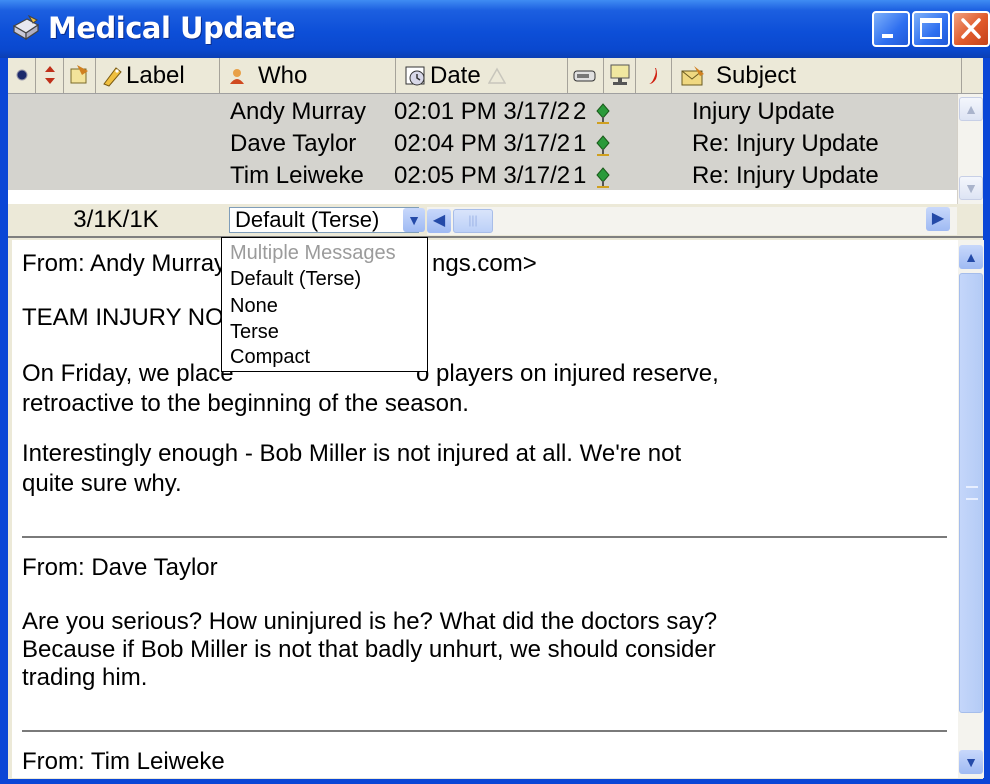 Image resolution: width=990 pixels, height=784 pixels. I want to click on body-email-tail: ngs.com>, so click(484, 263).